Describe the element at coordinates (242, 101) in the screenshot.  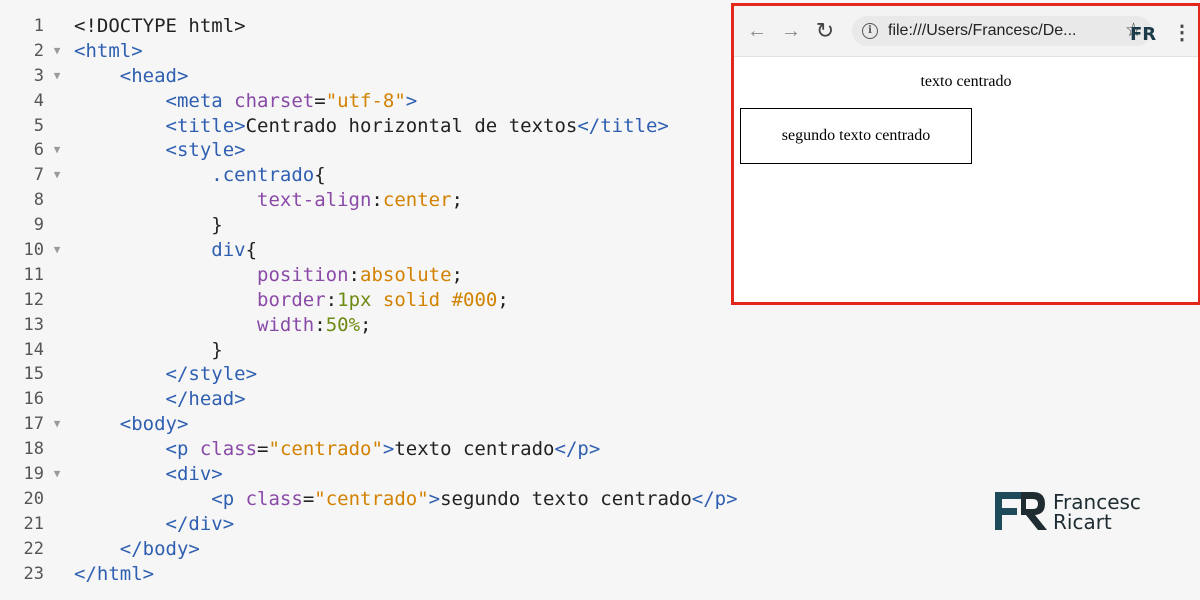
I see `code-text: <meta charset="utf-8">` at that location.